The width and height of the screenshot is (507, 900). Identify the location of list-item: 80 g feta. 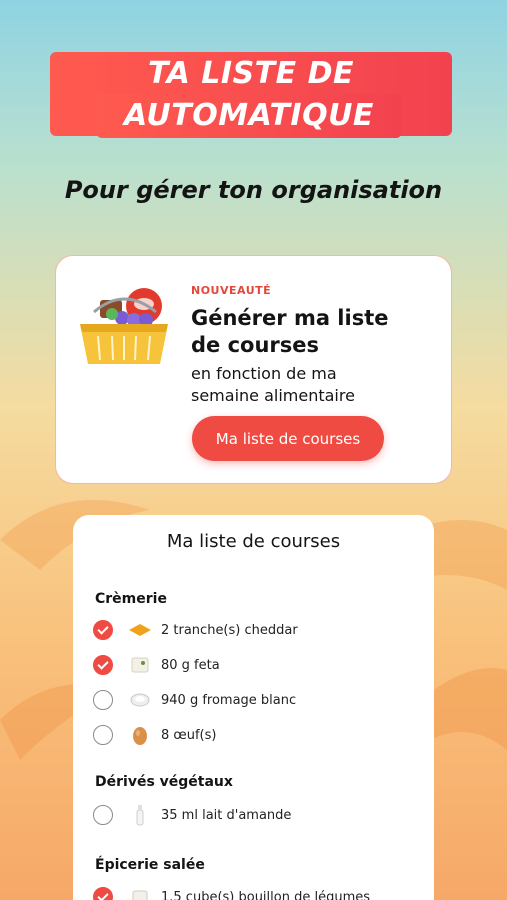
(156, 665).